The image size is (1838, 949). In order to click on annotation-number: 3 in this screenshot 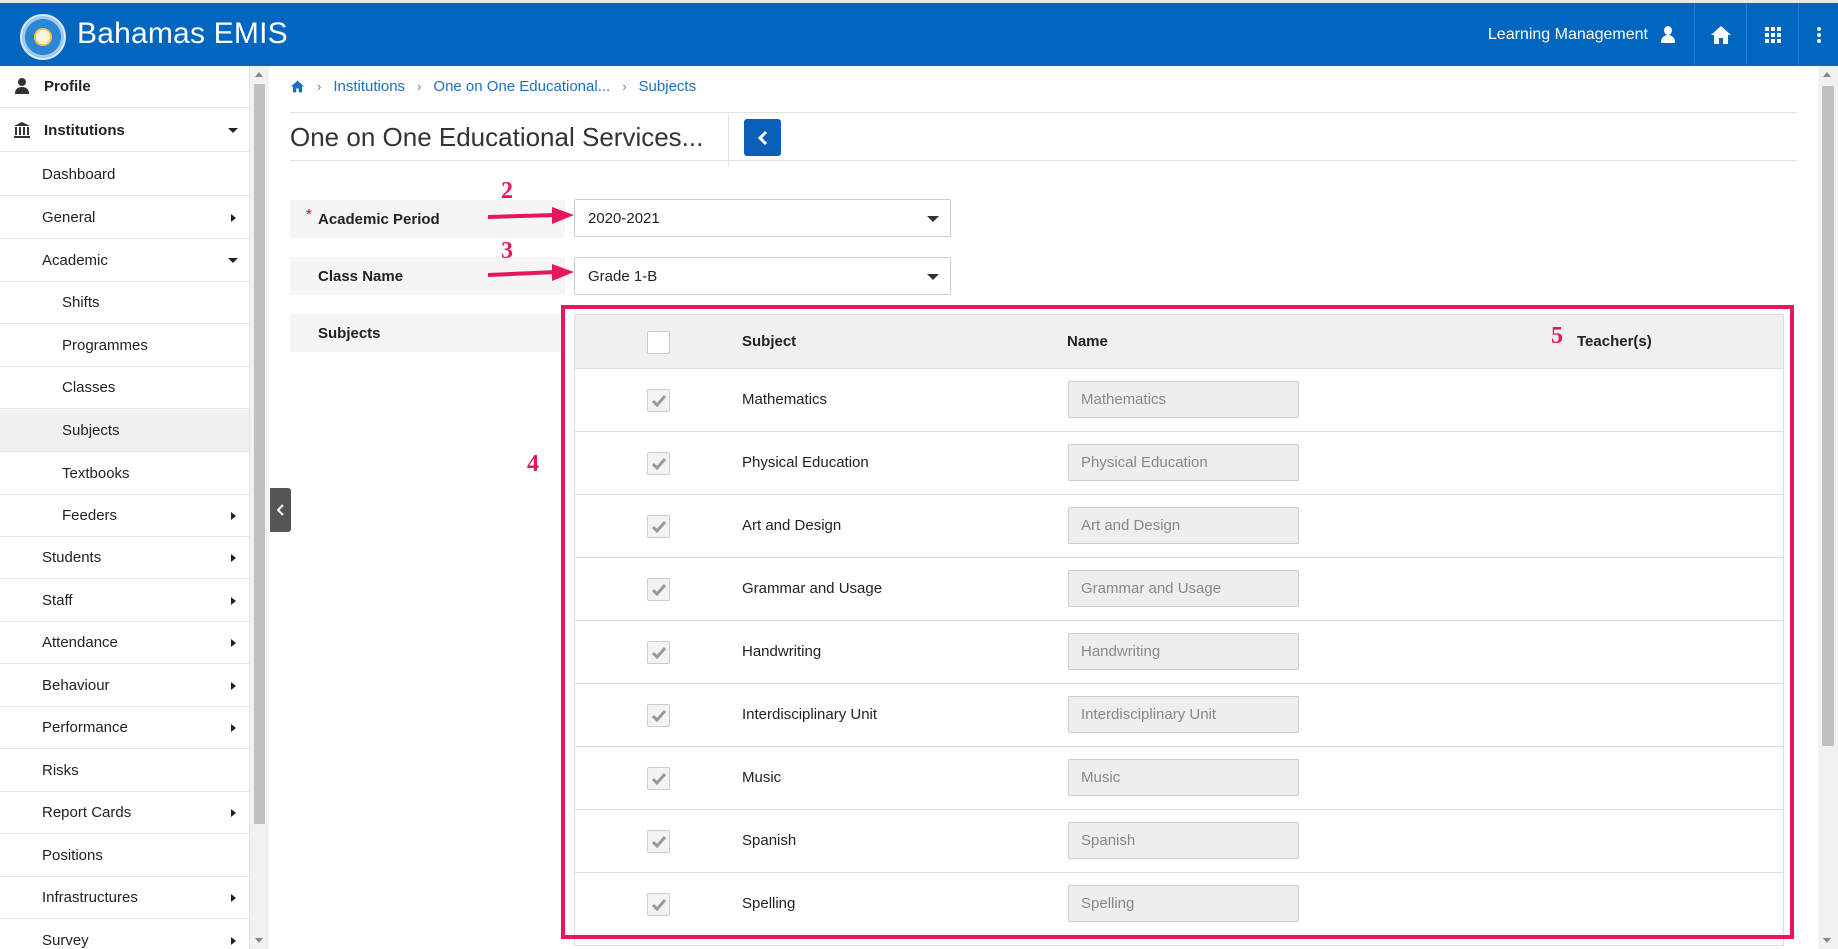, I will do `click(507, 251)`.